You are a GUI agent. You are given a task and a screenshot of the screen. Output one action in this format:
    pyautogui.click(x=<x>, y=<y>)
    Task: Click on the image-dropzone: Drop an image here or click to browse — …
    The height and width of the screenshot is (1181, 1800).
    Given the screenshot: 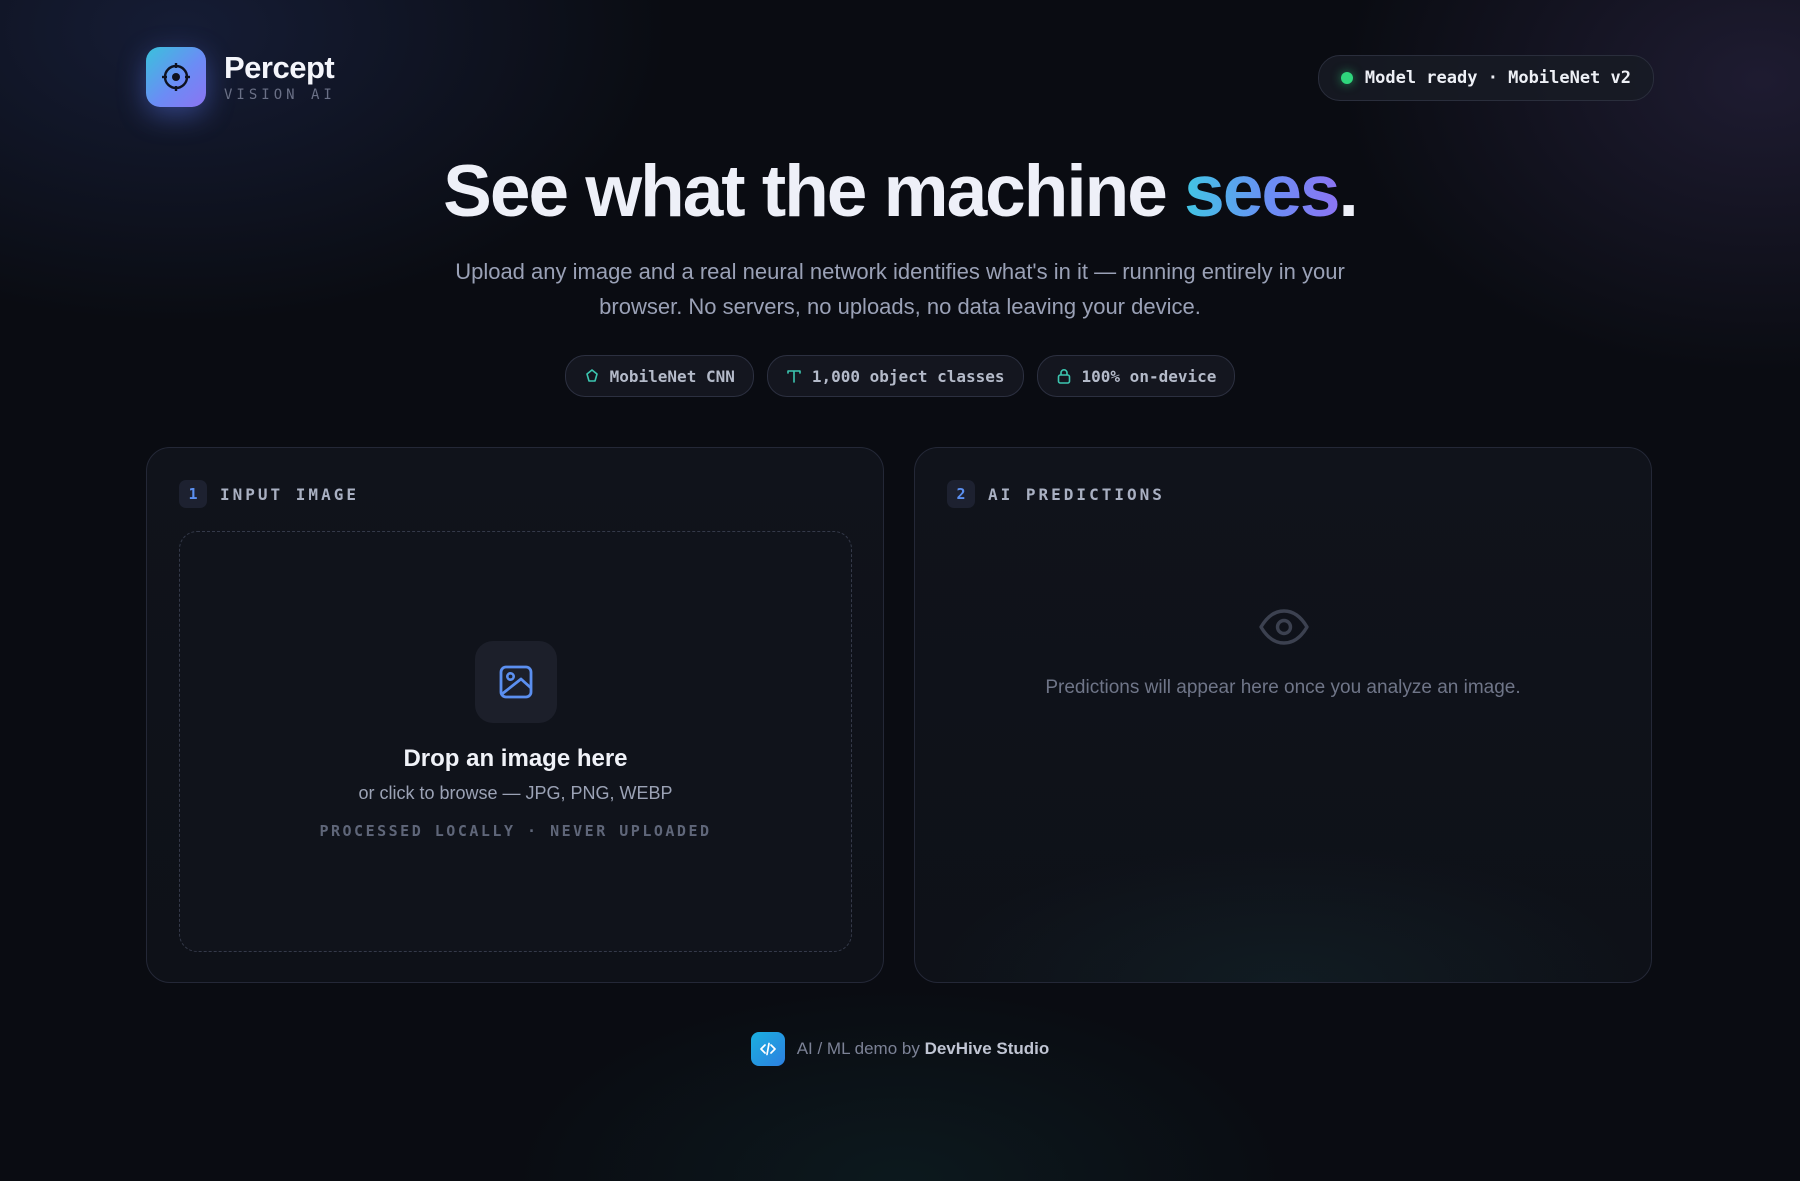 What is the action you would take?
    pyautogui.click(x=515, y=741)
    